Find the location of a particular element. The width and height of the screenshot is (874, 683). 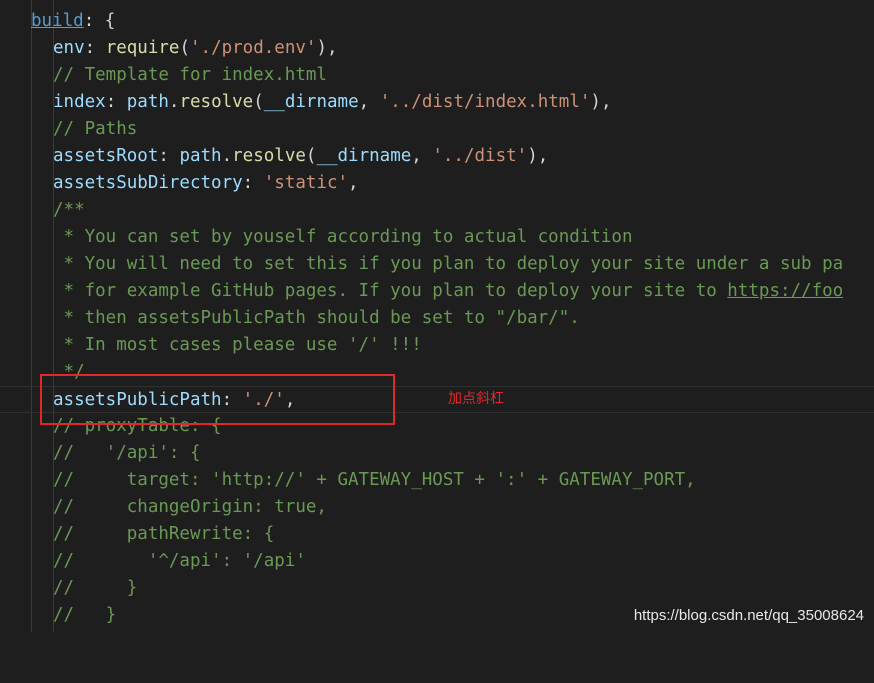

code-line: // Template for index.html is located at coordinates (437, 75).